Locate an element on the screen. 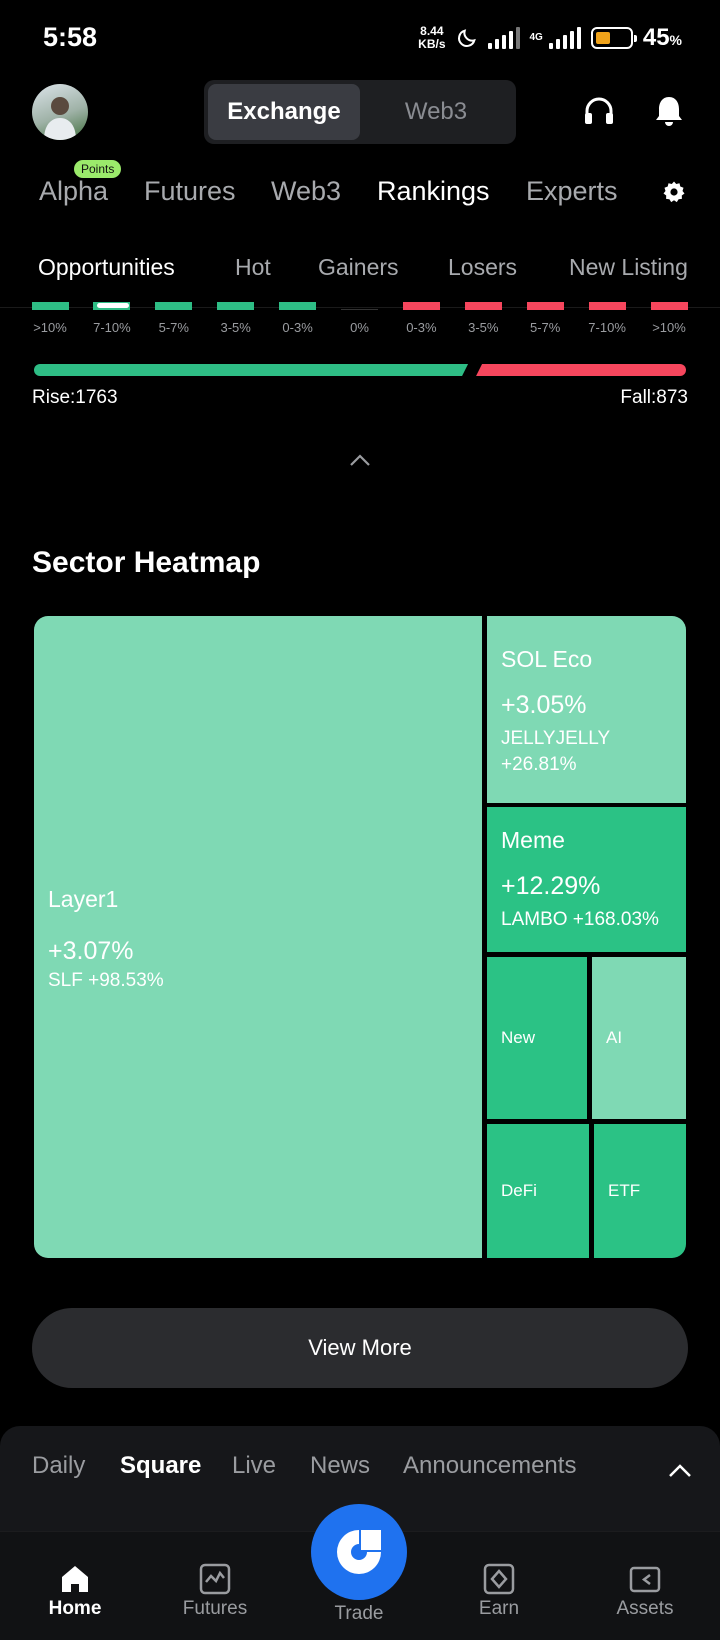  section-title: Sector Heatmap is located at coordinates (146, 562).